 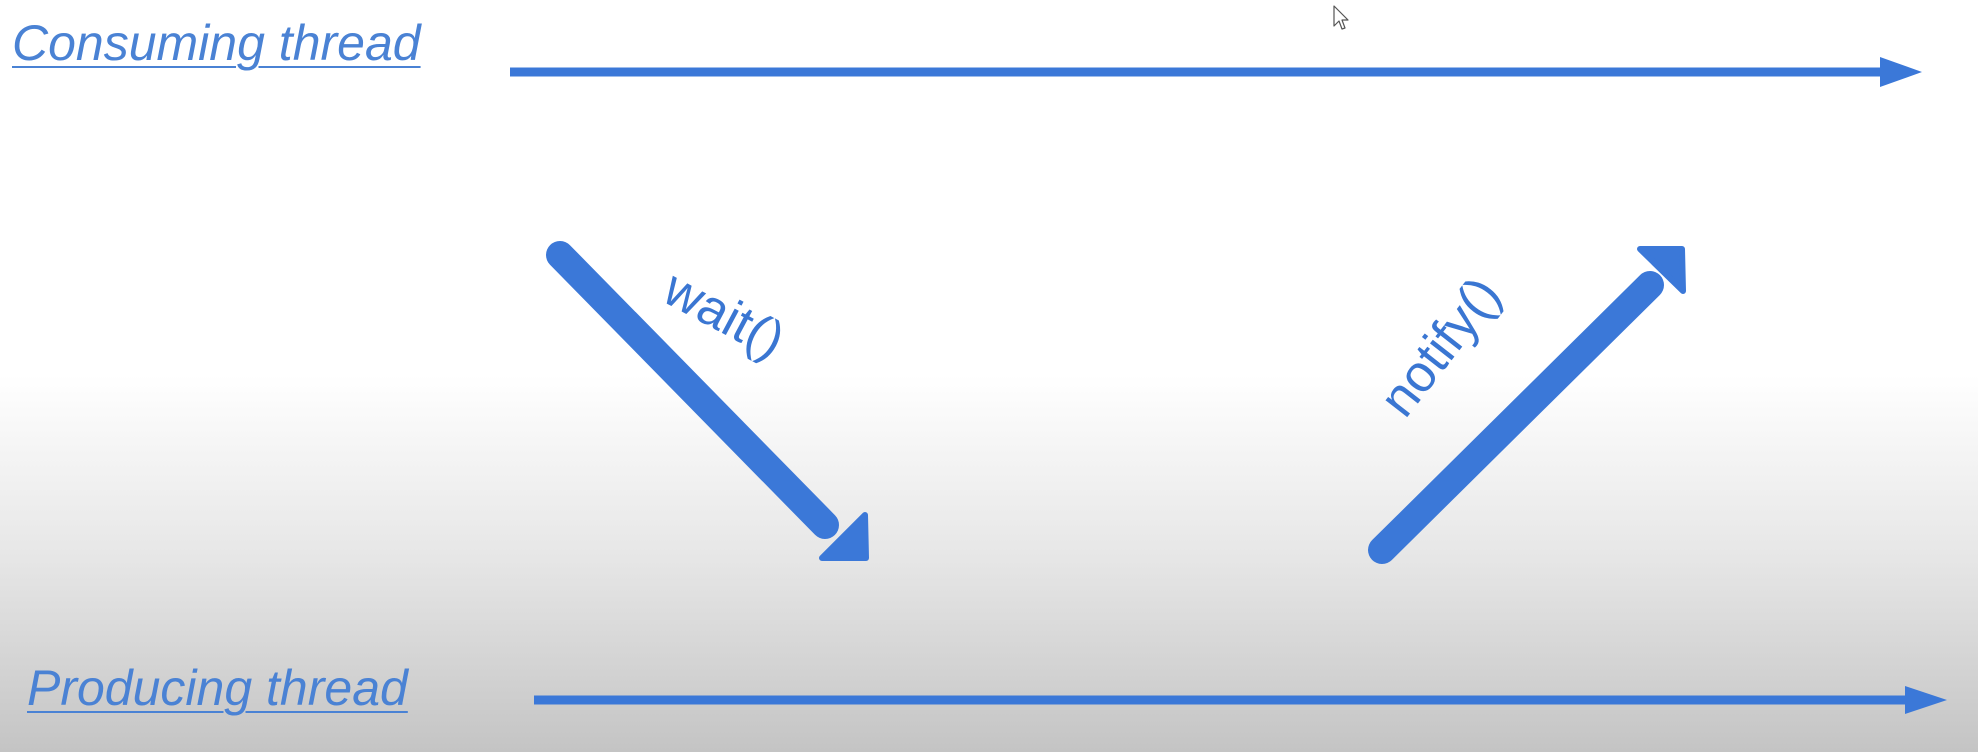 What do you see at coordinates (1216, 72) in the screenshot?
I see `consuming-thread-timeline` at bounding box center [1216, 72].